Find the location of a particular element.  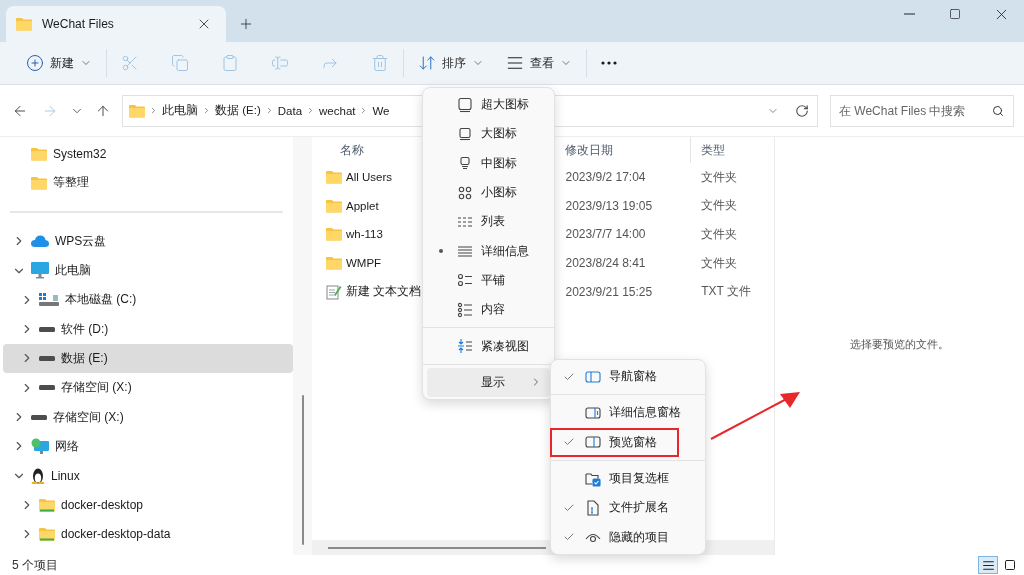

more-icon is located at coordinates (609, 63).